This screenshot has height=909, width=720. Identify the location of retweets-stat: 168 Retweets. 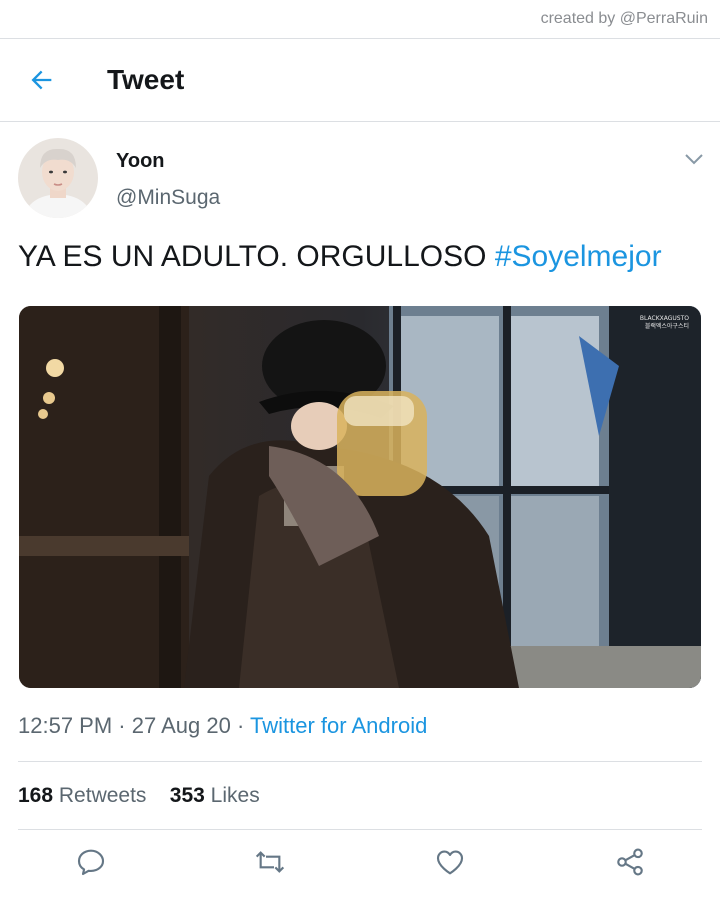
(82, 795).